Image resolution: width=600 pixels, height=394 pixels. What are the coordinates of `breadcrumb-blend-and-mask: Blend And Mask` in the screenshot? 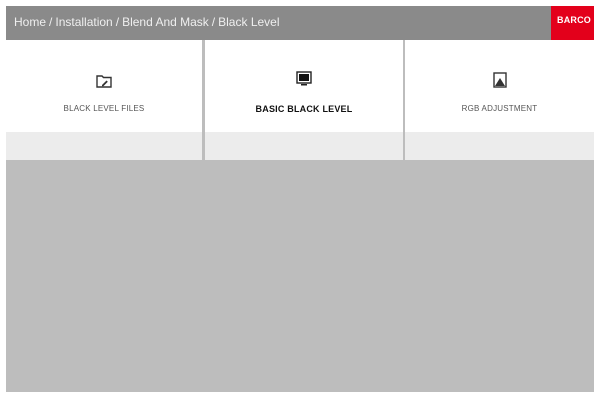 It's located at (165, 22).